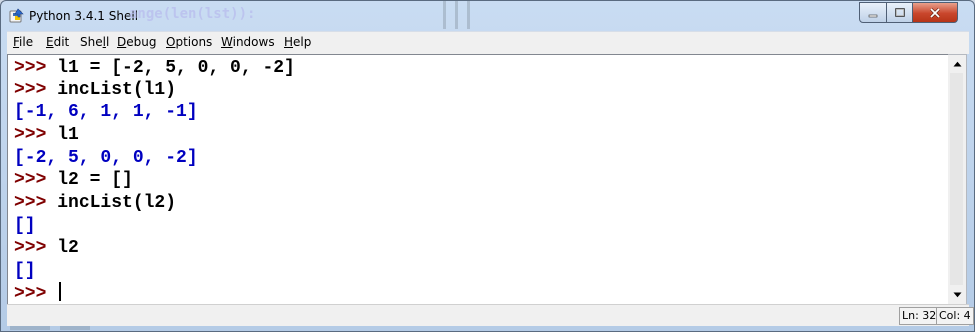  I want to click on status-bar: Ln: 32 Col: 4, so click(490, 315).